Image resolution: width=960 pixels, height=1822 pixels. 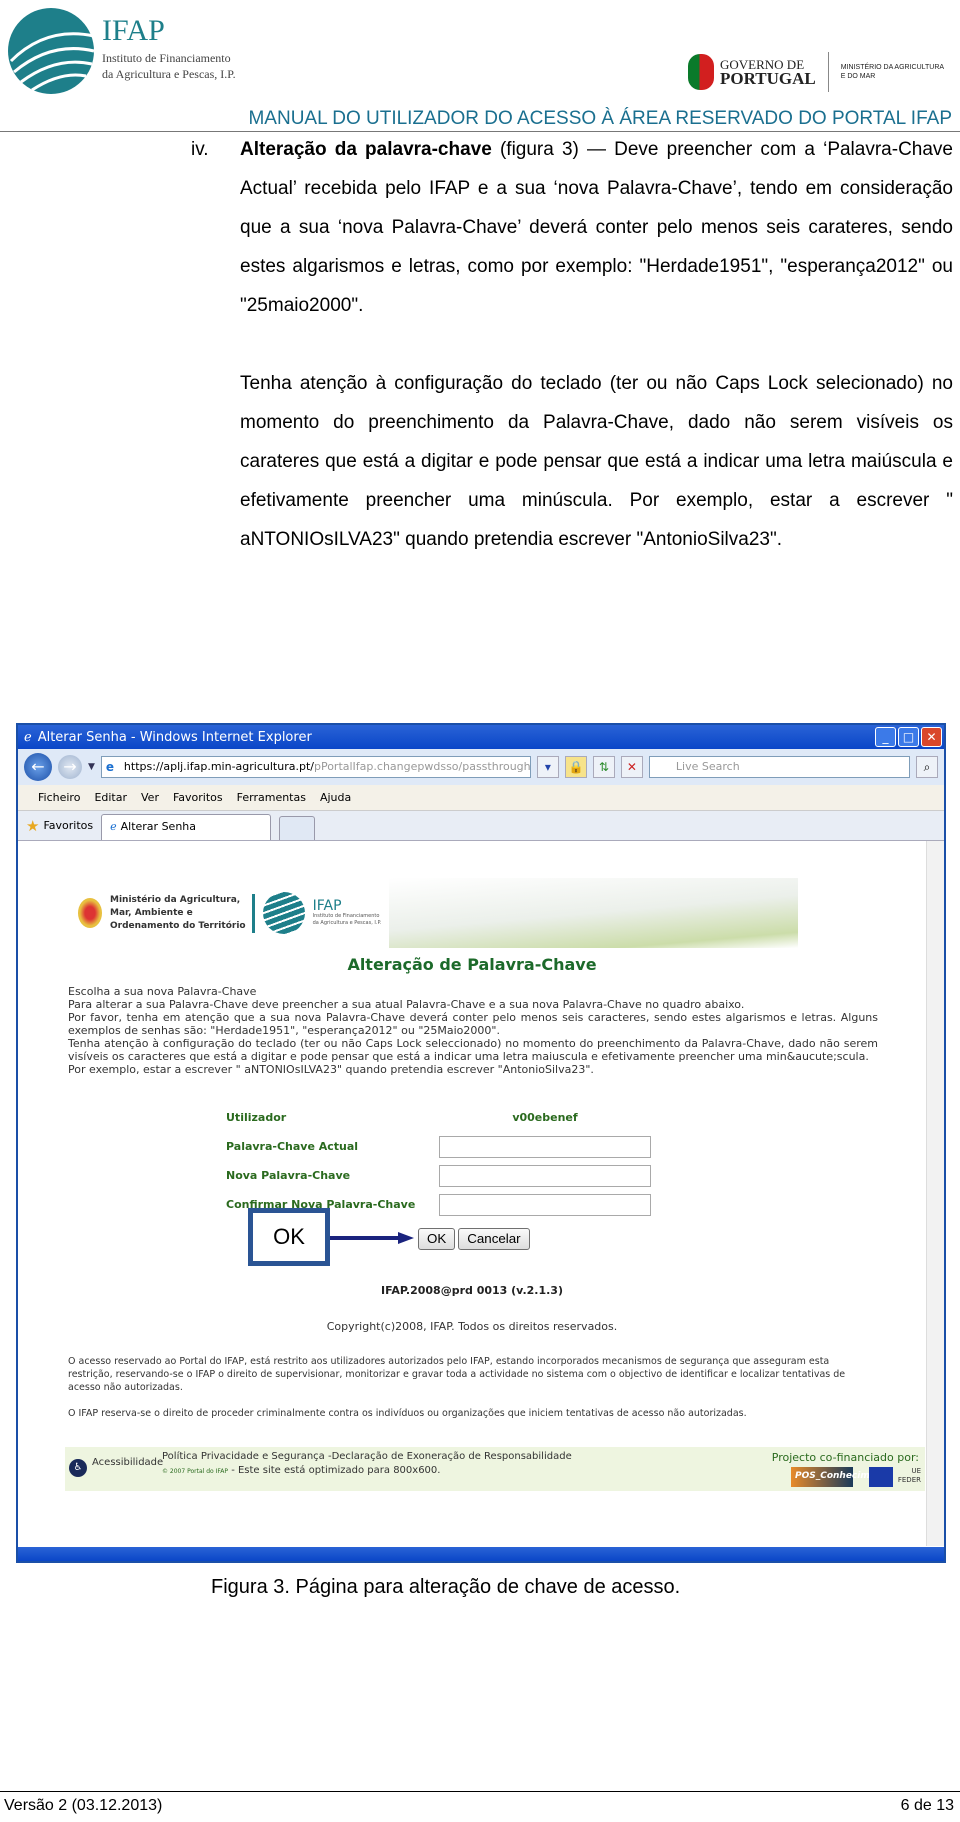 What do you see at coordinates (372, 1238) in the screenshot?
I see `callout-arrow-icon` at bounding box center [372, 1238].